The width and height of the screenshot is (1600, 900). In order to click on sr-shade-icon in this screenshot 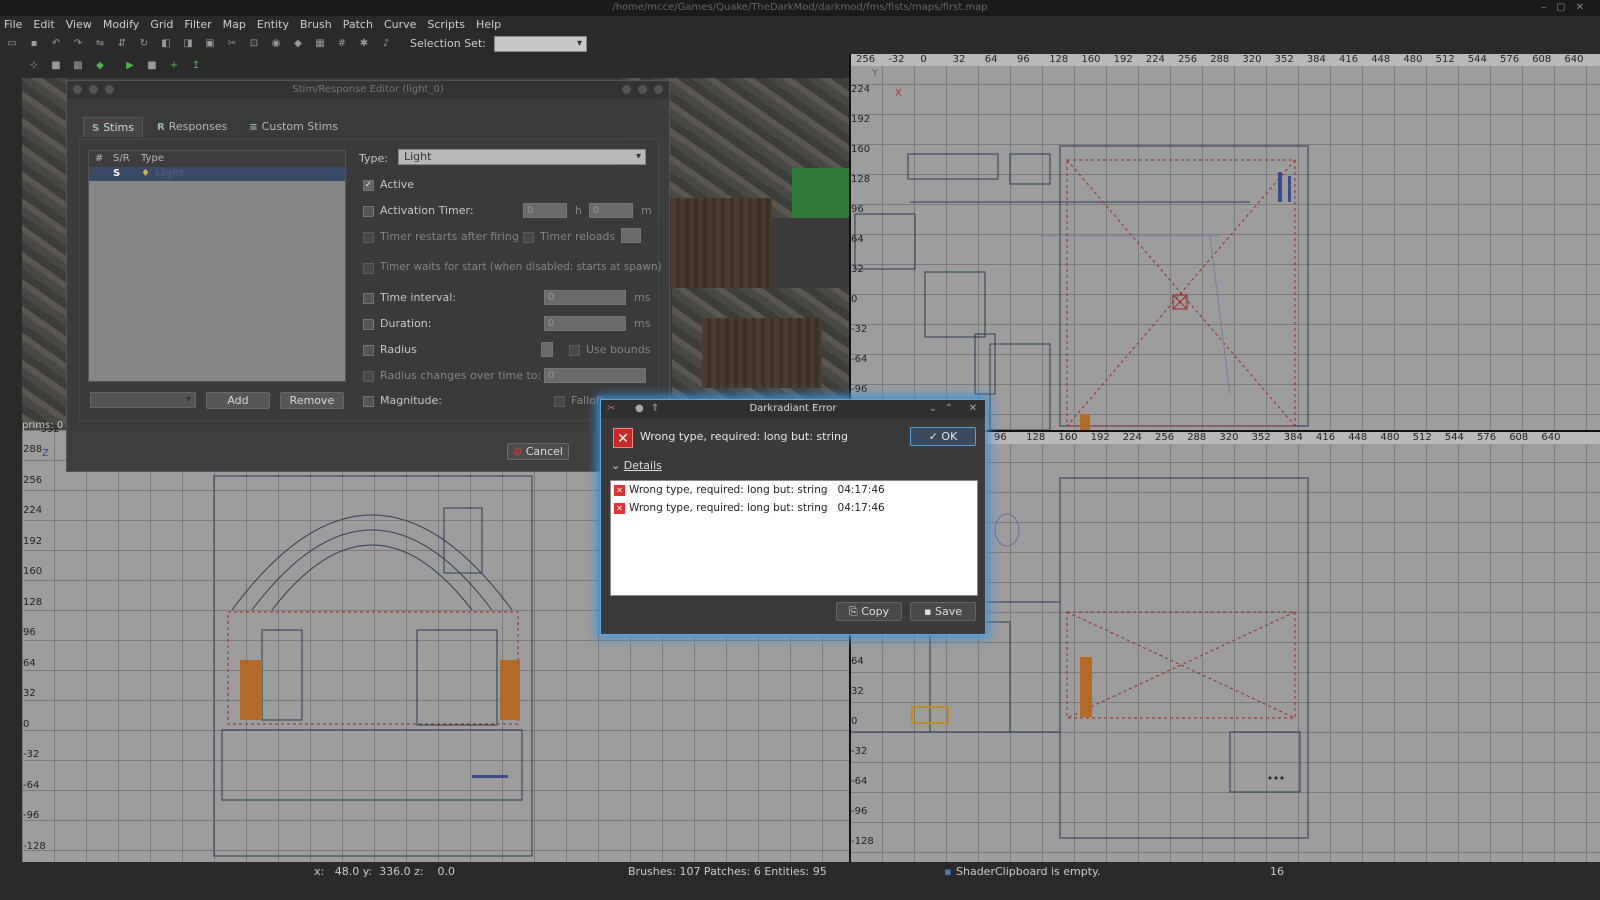, I will do `click(109, 89)`.